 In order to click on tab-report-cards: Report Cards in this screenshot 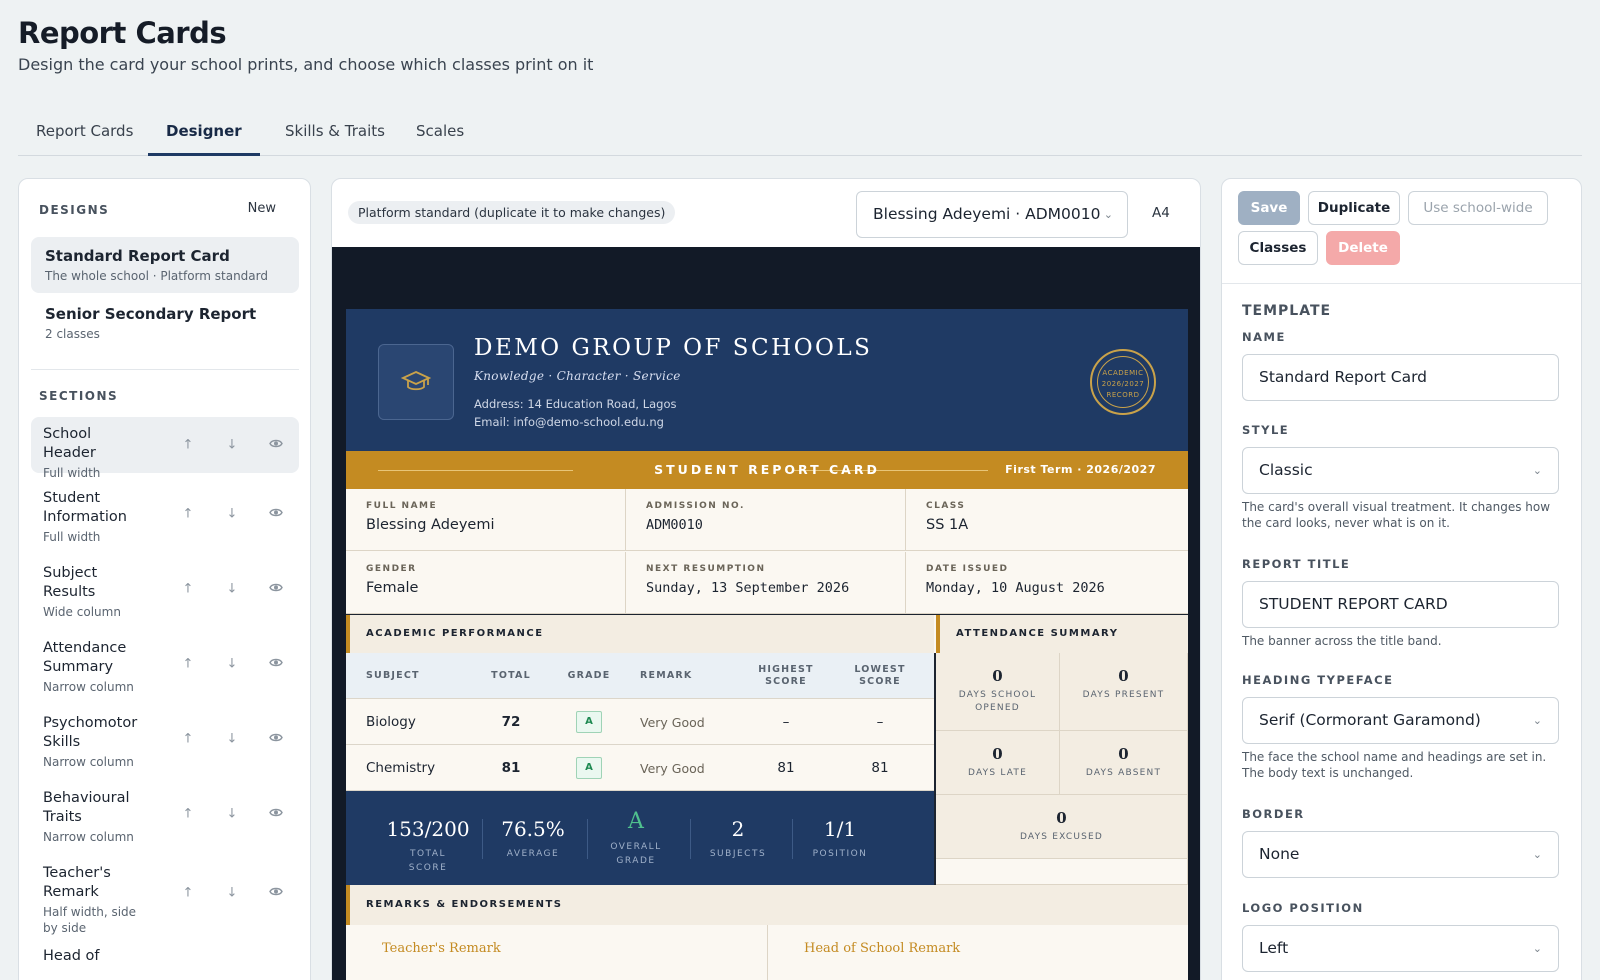, I will do `click(84, 132)`.